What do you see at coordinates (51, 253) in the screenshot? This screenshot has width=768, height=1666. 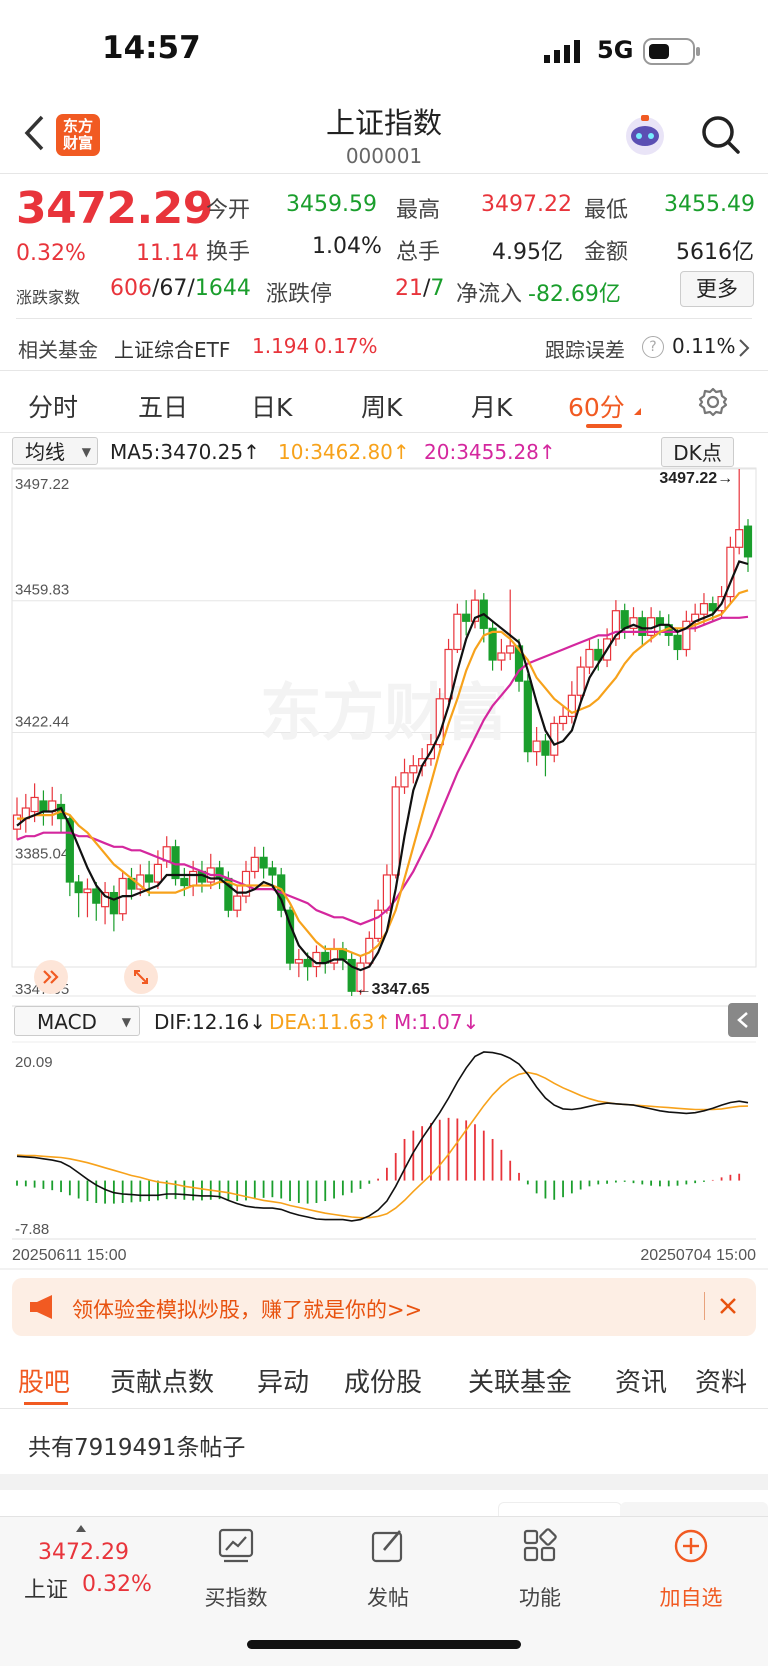 I see `change-percent: 0.32%` at bounding box center [51, 253].